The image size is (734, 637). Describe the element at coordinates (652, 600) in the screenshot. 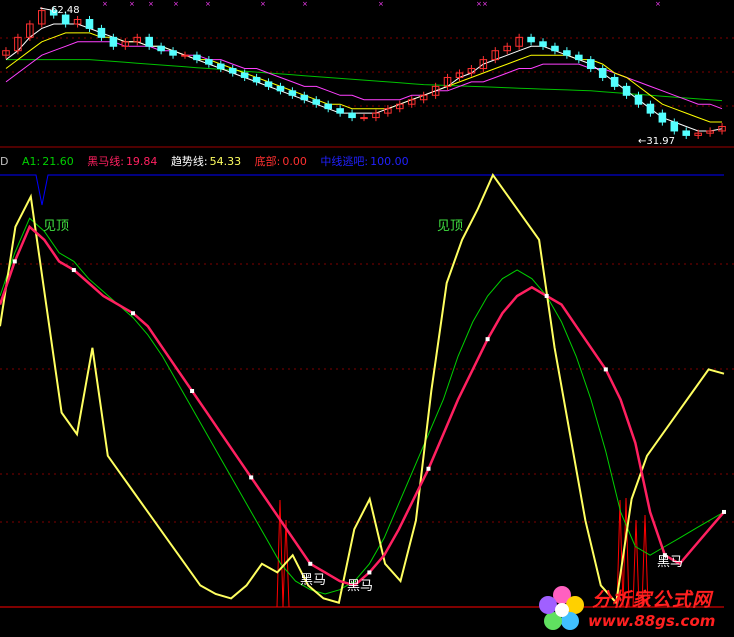

I see `watermark-title: 分析家公式网` at that location.